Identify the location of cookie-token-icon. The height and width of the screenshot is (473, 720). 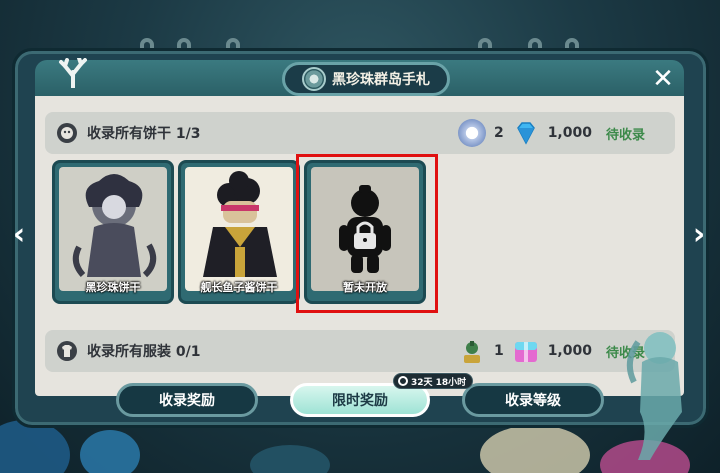
(471, 133).